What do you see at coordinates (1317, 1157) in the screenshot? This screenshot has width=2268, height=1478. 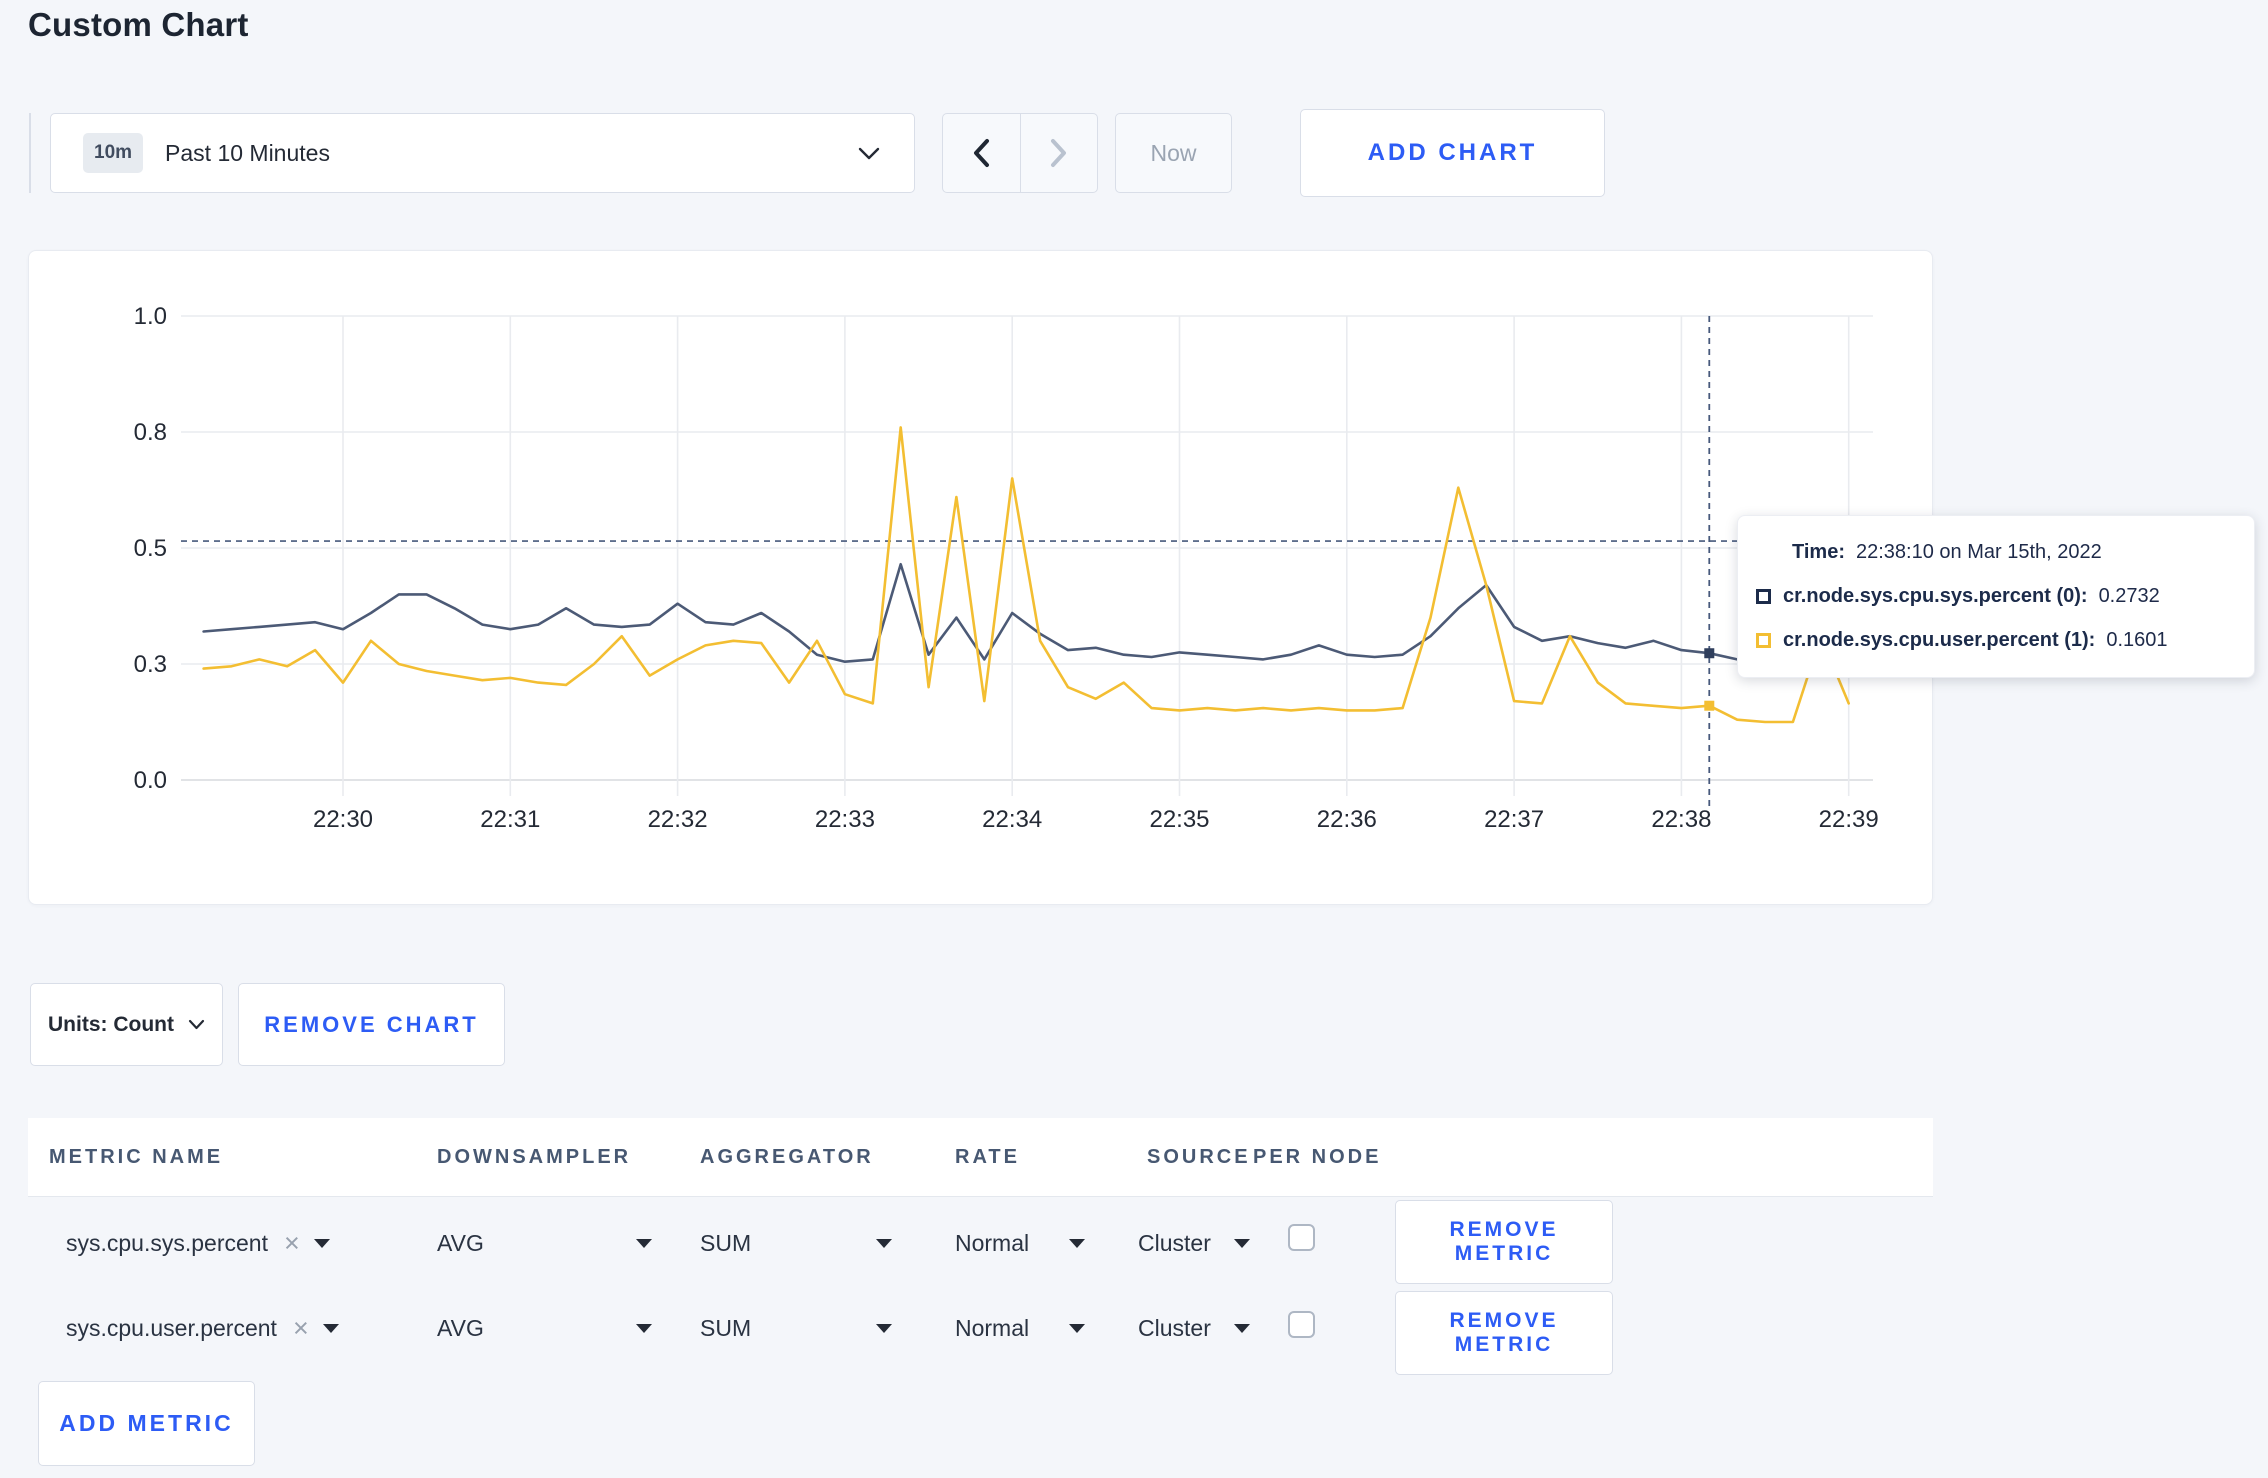 I see `col-header-per-node: PER NODE` at bounding box center [1317, 1157].